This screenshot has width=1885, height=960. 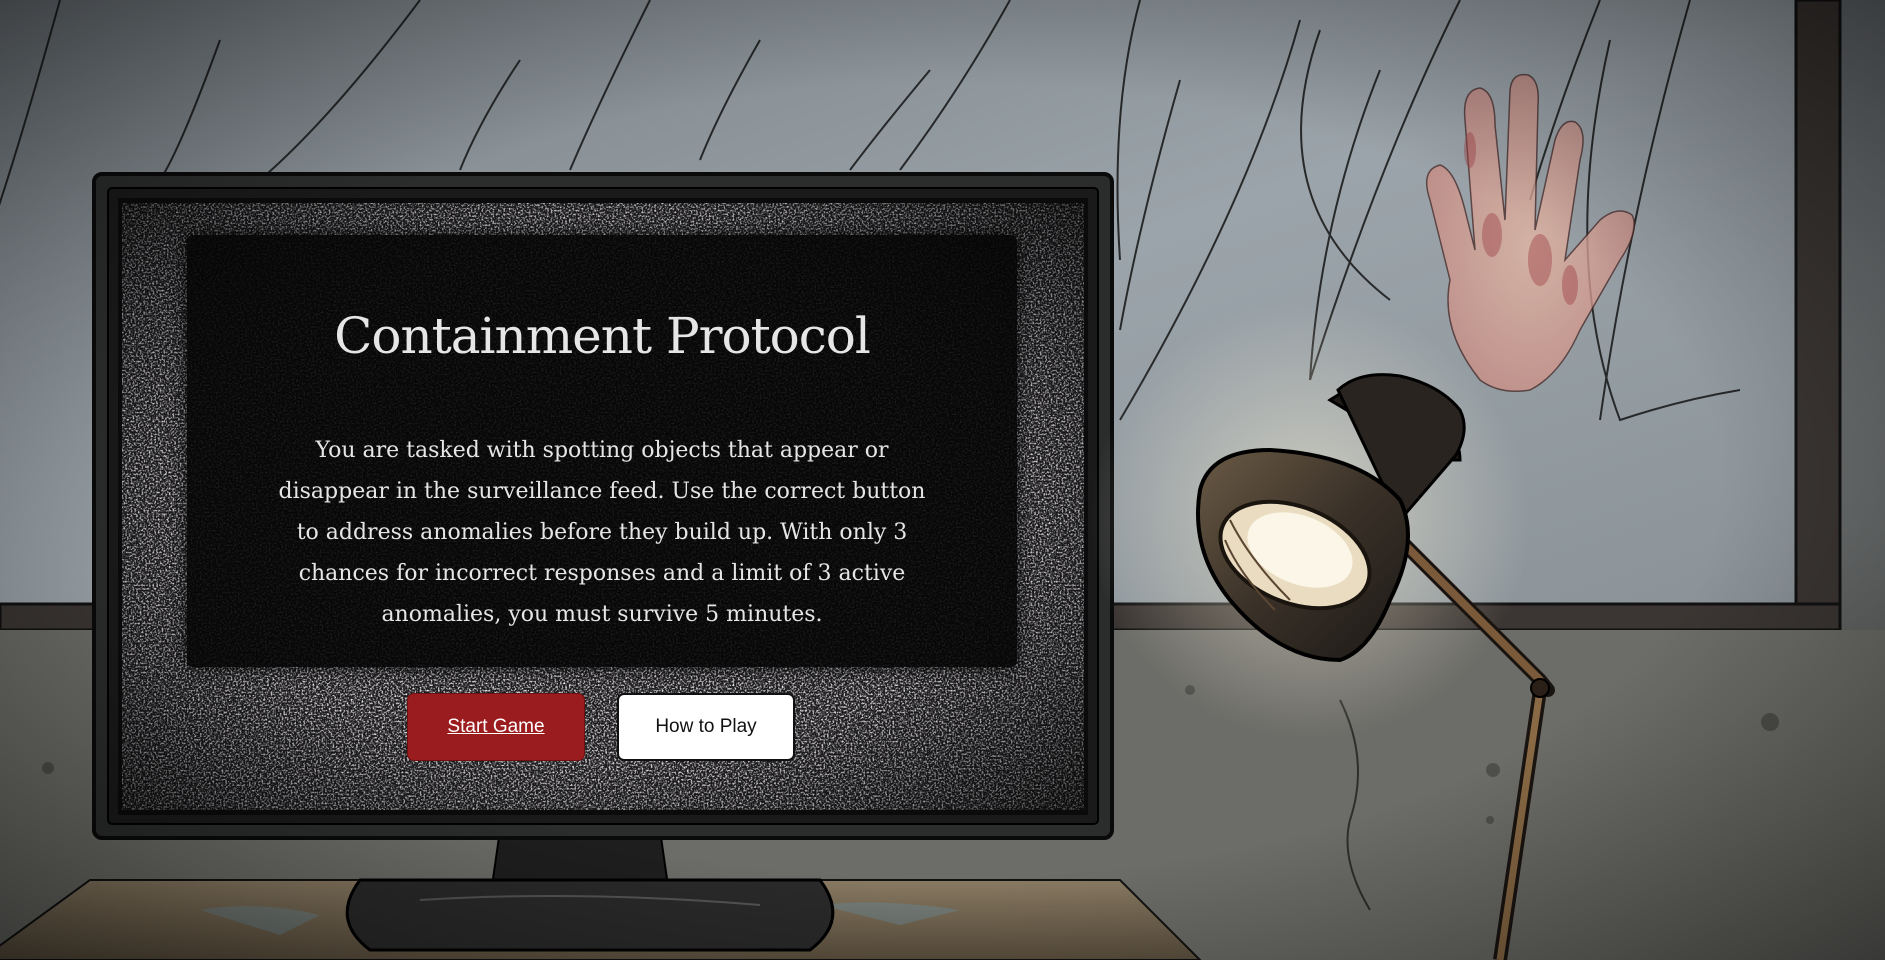 What do you see at coordinates (496, 727) in the screenshot?
I see `start-game-button: Start Game` at bounding box center [496, 727].